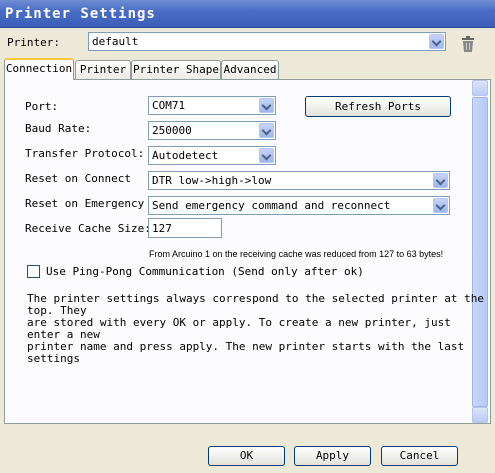  Describe the element at coordinates (212, 130) in the screenshot. I see `baud-rate-select: 250000` at that location.